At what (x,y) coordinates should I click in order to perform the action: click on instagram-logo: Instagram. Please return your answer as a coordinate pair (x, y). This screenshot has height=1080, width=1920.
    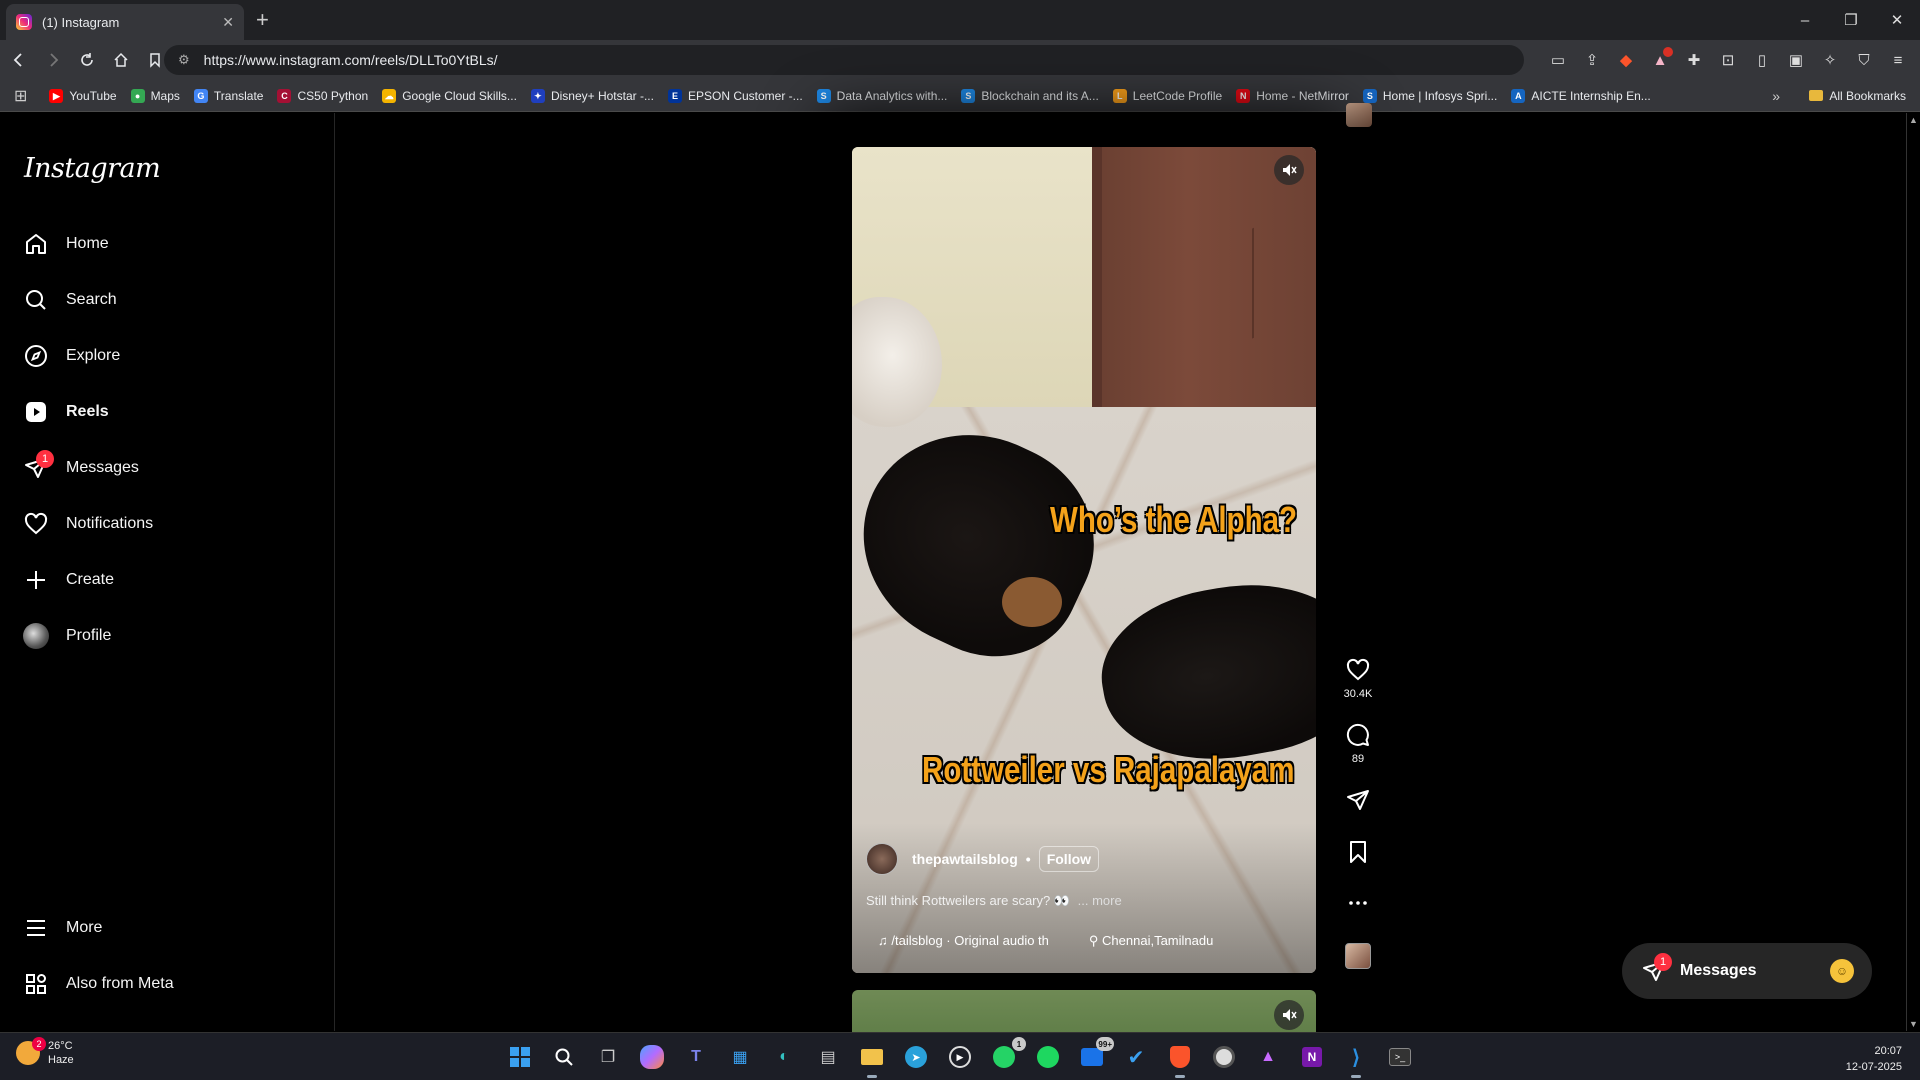
    Looking at the image, I should click on (92, 168).